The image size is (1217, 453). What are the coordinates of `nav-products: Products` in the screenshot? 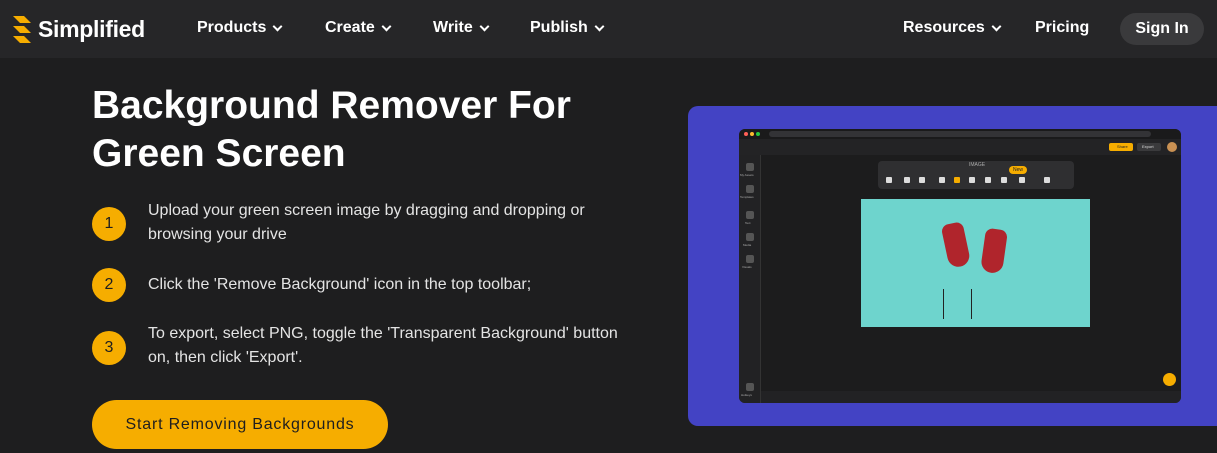 It's located at (240, 28).